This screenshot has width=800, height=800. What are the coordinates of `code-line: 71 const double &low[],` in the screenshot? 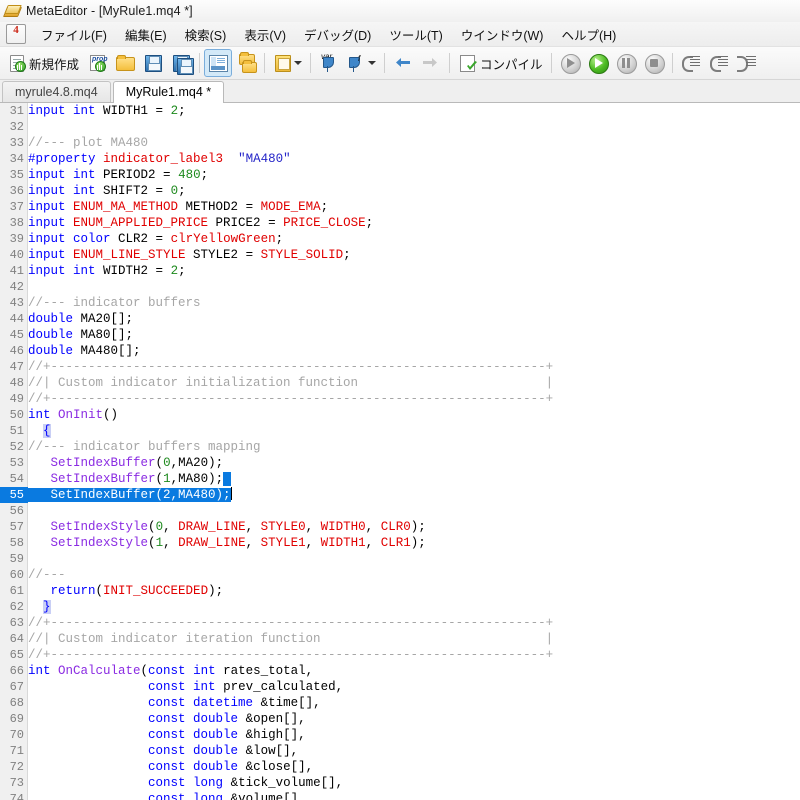 It's located at (400, 751).